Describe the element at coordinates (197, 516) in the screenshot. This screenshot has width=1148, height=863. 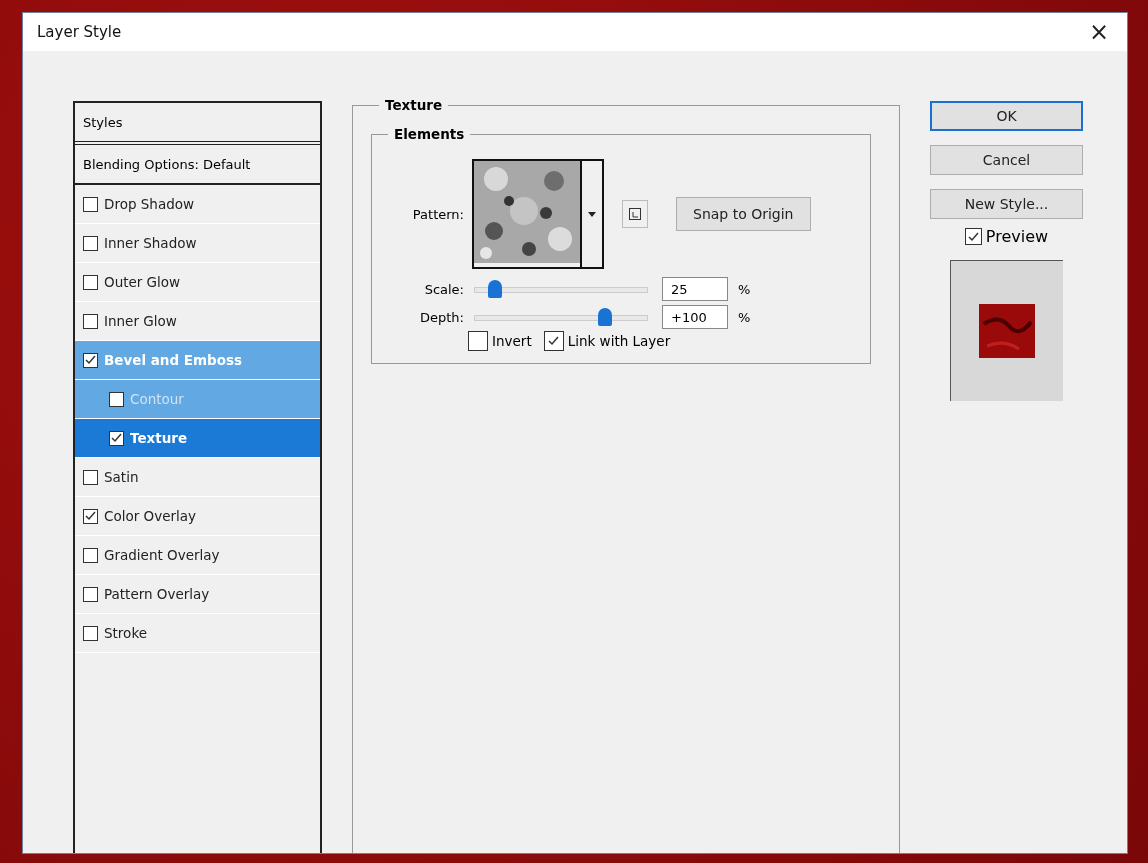
I see `style-item: Color Overlay` at that location.